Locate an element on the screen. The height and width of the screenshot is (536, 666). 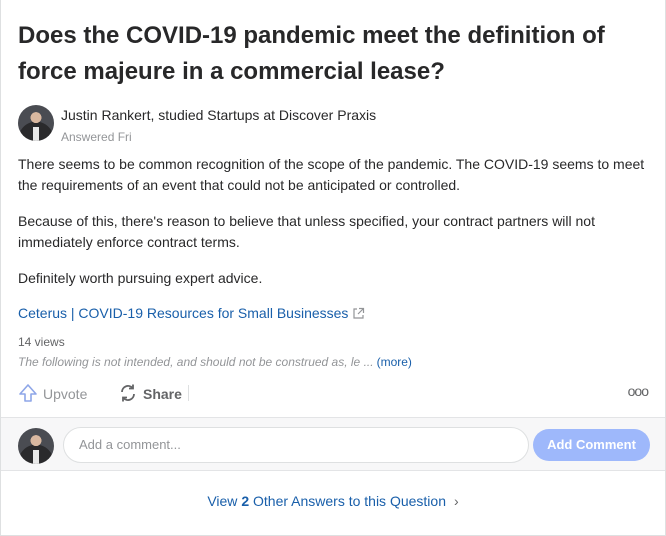
action-bar: Upvote Share ooo is located at coordinates (334, 394).